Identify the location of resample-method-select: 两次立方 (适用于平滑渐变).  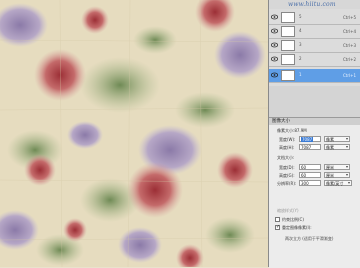
(309, 239).